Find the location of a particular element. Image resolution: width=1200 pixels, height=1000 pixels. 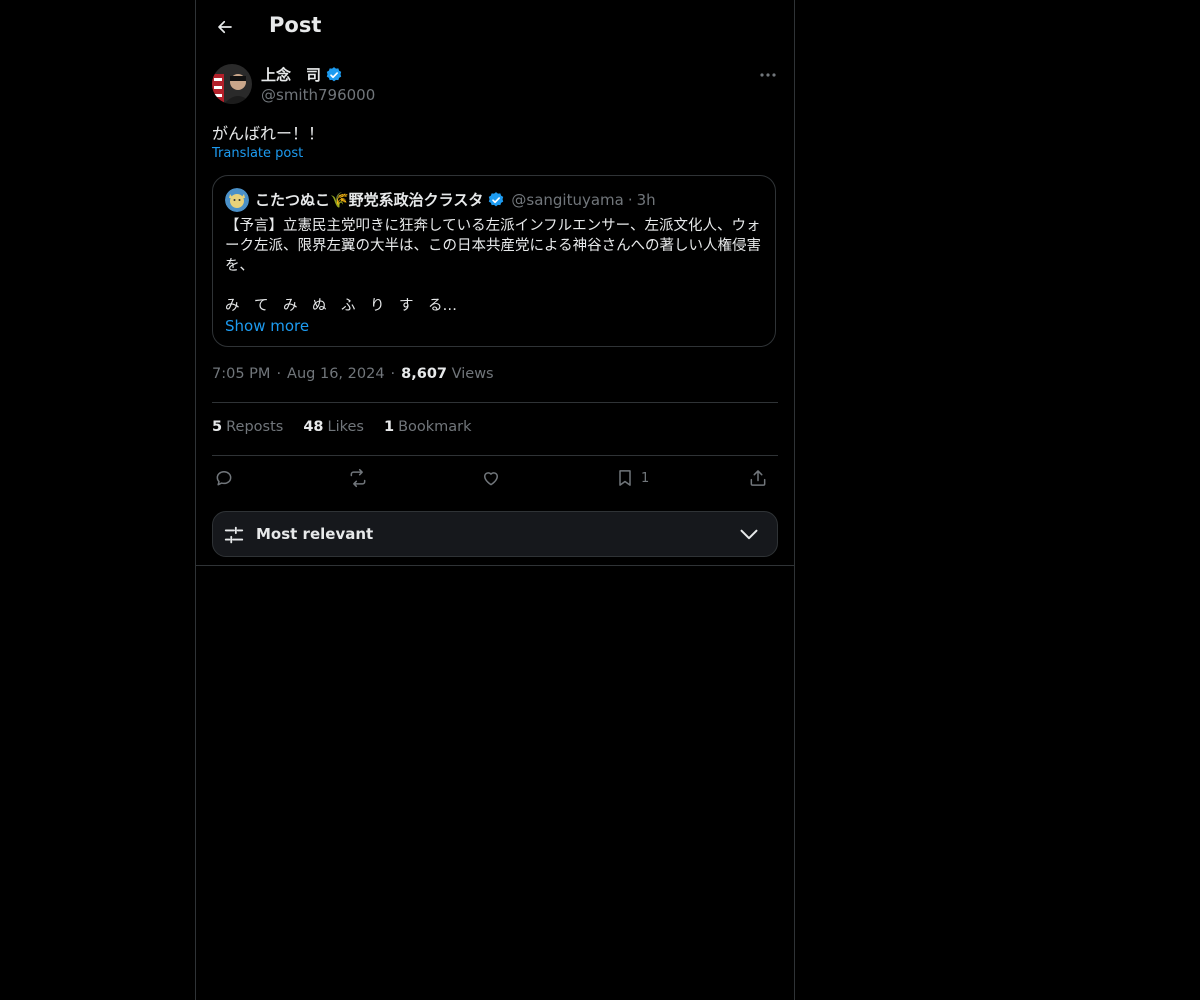

post-time: 7:05 PM is located at coordinates (241, 374).